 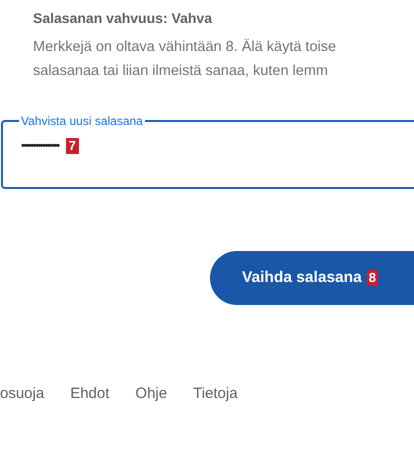 I want to click on change-password-button: Vaihda salasana 8, so click(x=312, y=278).